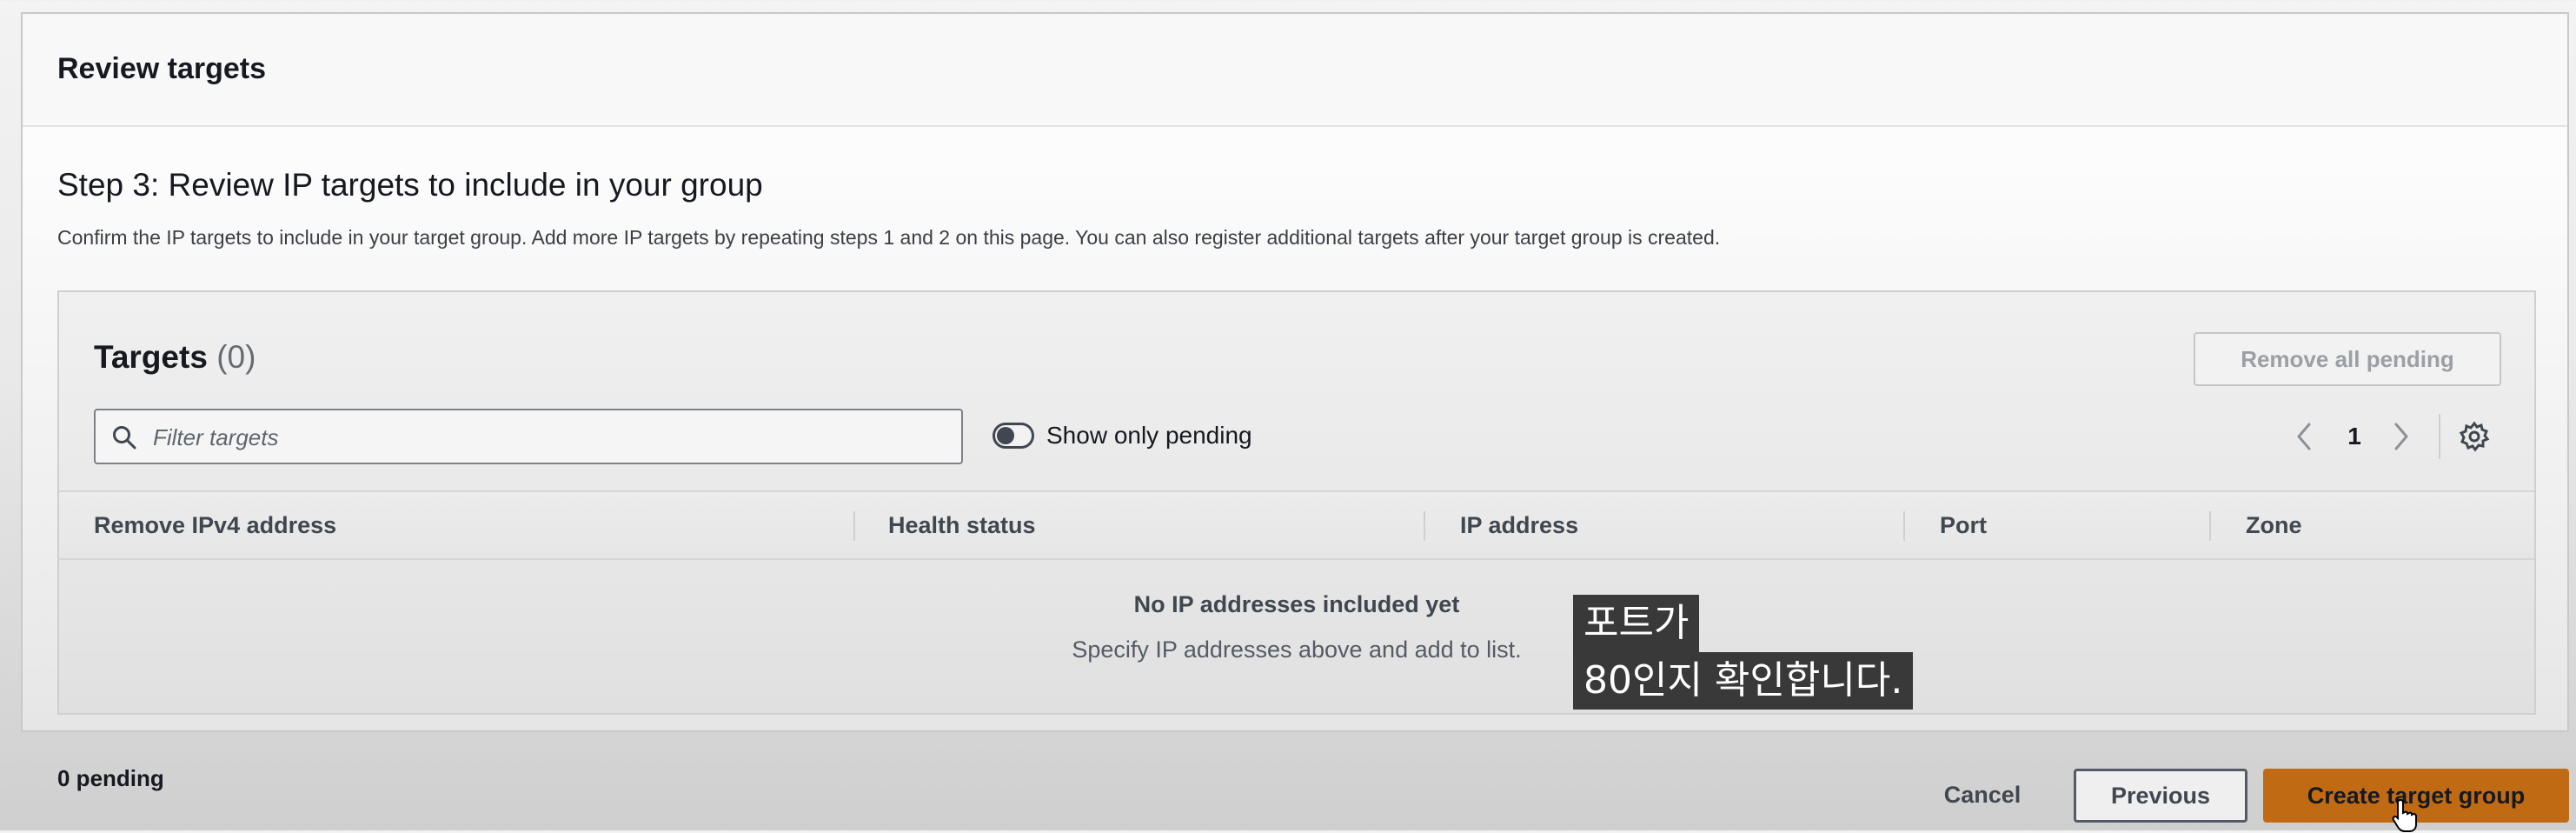  I want to click on targets-heading: Targets (0), so click(175, 358).